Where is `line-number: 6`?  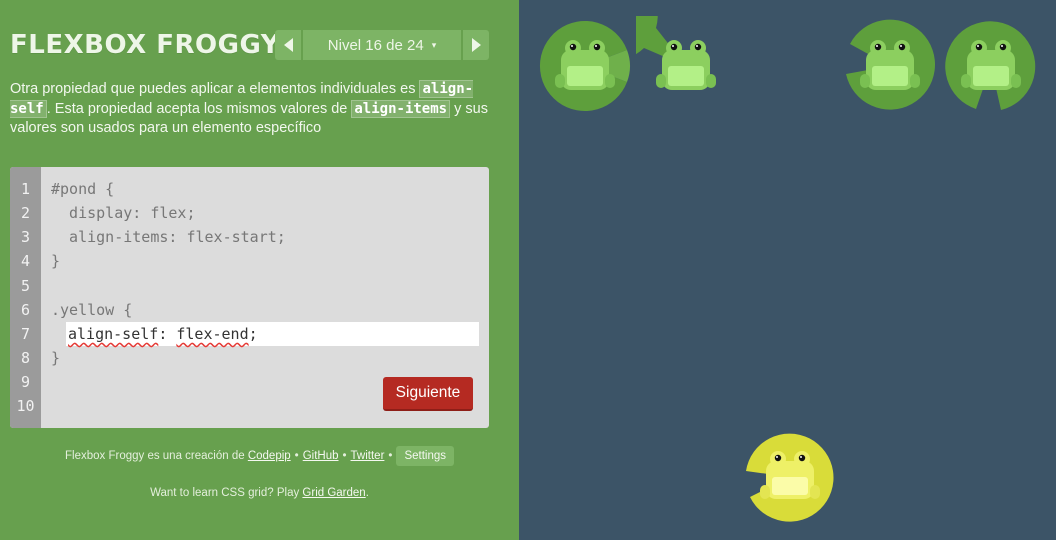
line-number: 6 is located at coordinates (25, 310).